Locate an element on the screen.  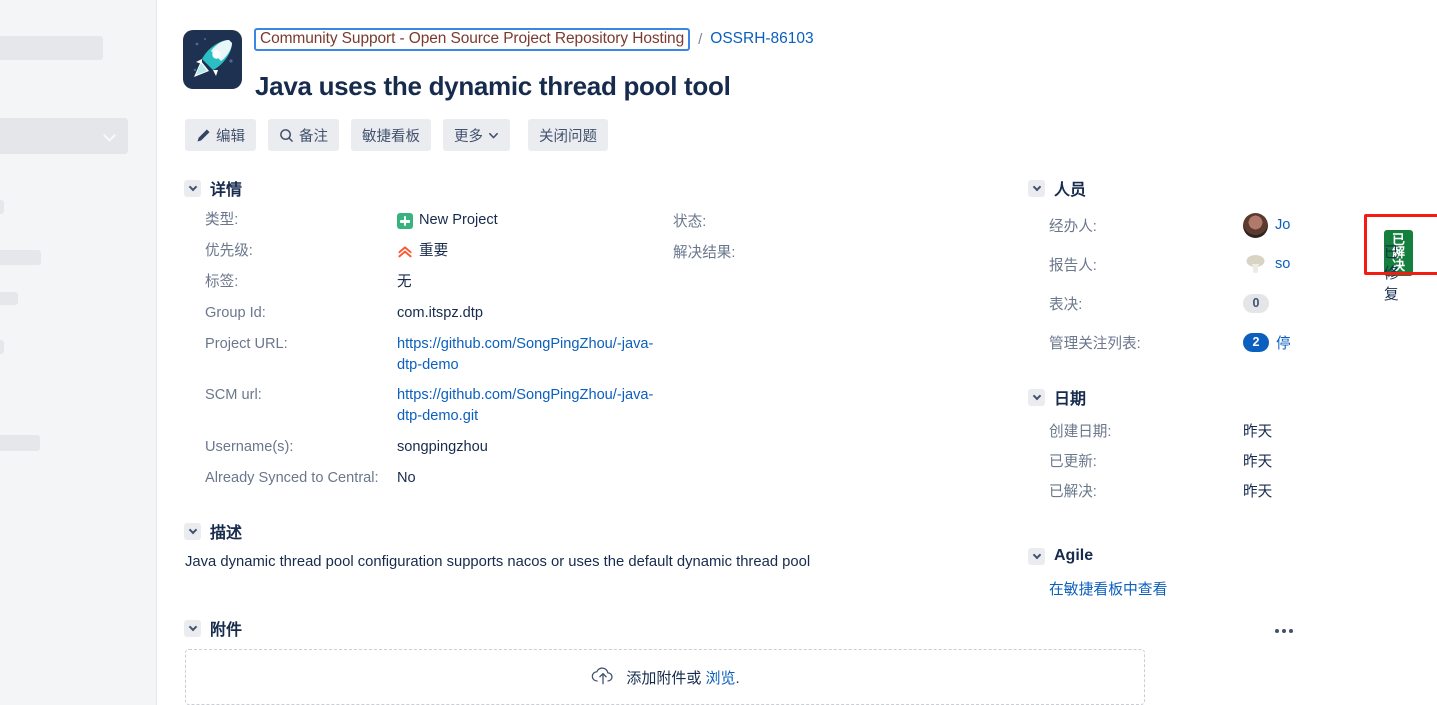
field-value: 0 is located at coordinates (1256, 303).